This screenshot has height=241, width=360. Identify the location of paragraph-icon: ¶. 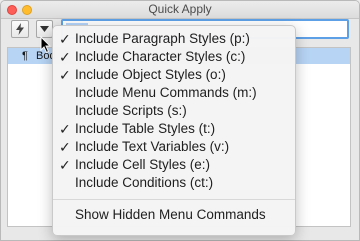
(25, 56).